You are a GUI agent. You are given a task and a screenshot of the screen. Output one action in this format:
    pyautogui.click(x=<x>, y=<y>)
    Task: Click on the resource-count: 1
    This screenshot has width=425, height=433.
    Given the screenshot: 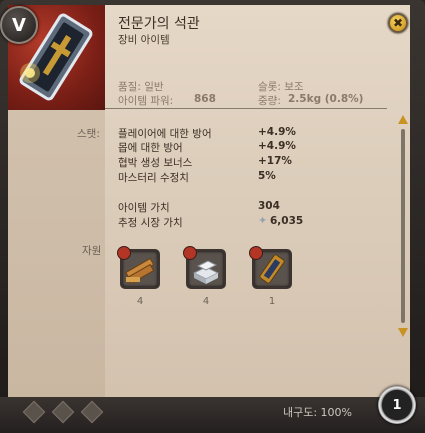 What is the action you would take?
    pyautogui.click(x=272, y=301)
    